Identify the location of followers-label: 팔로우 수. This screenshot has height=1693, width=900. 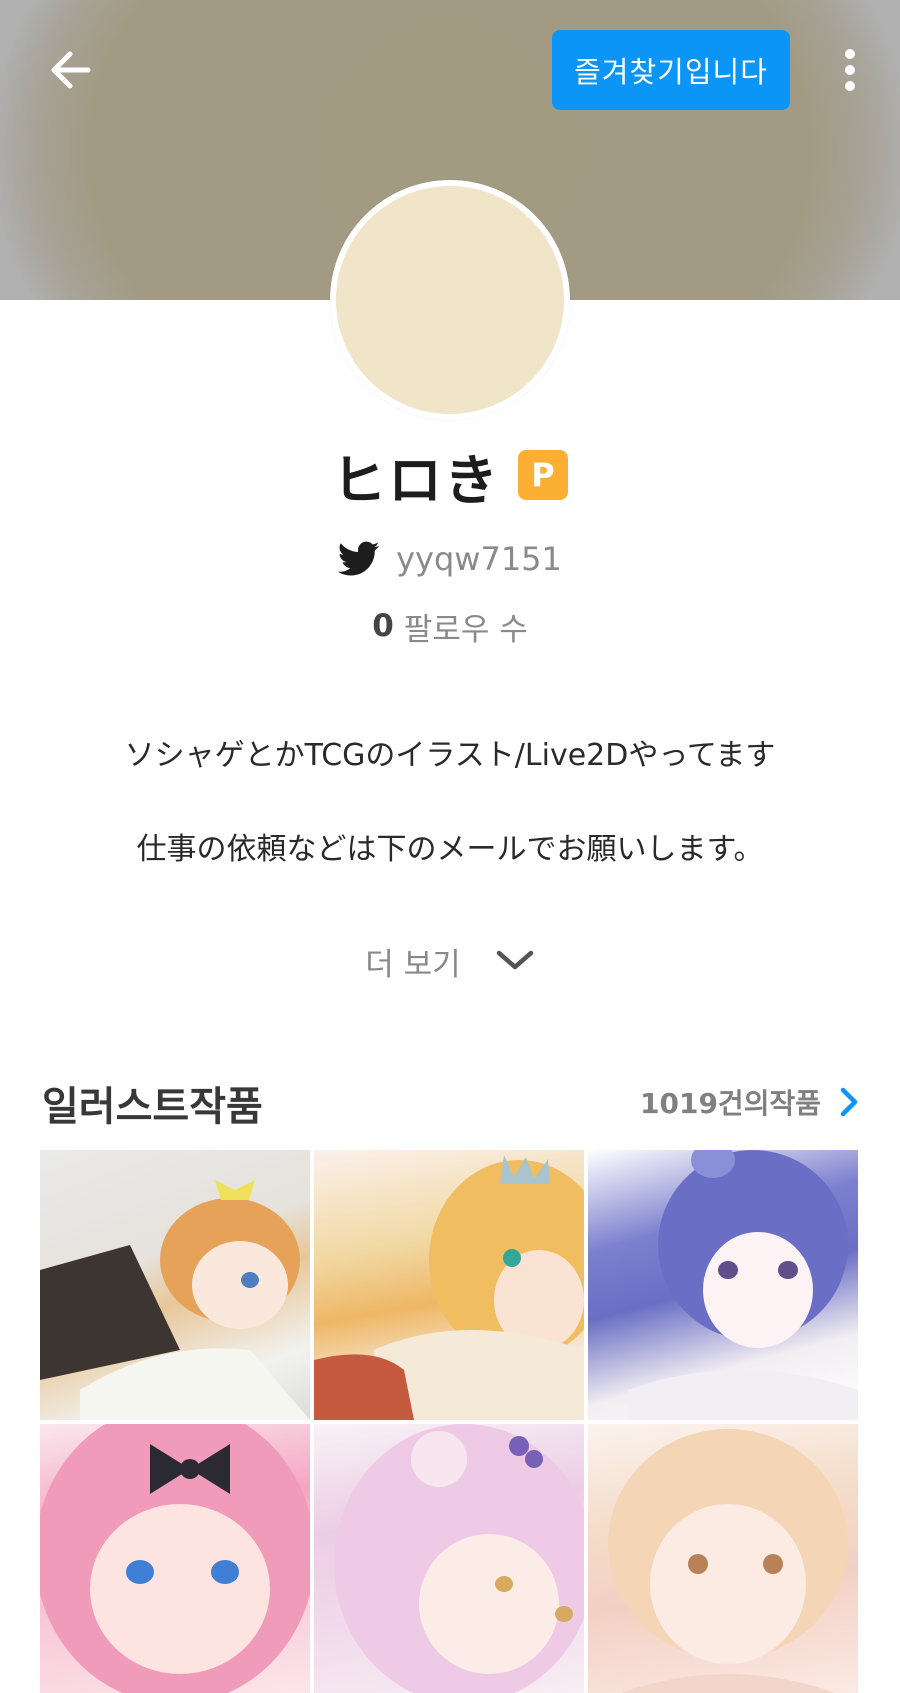
(465, 629).